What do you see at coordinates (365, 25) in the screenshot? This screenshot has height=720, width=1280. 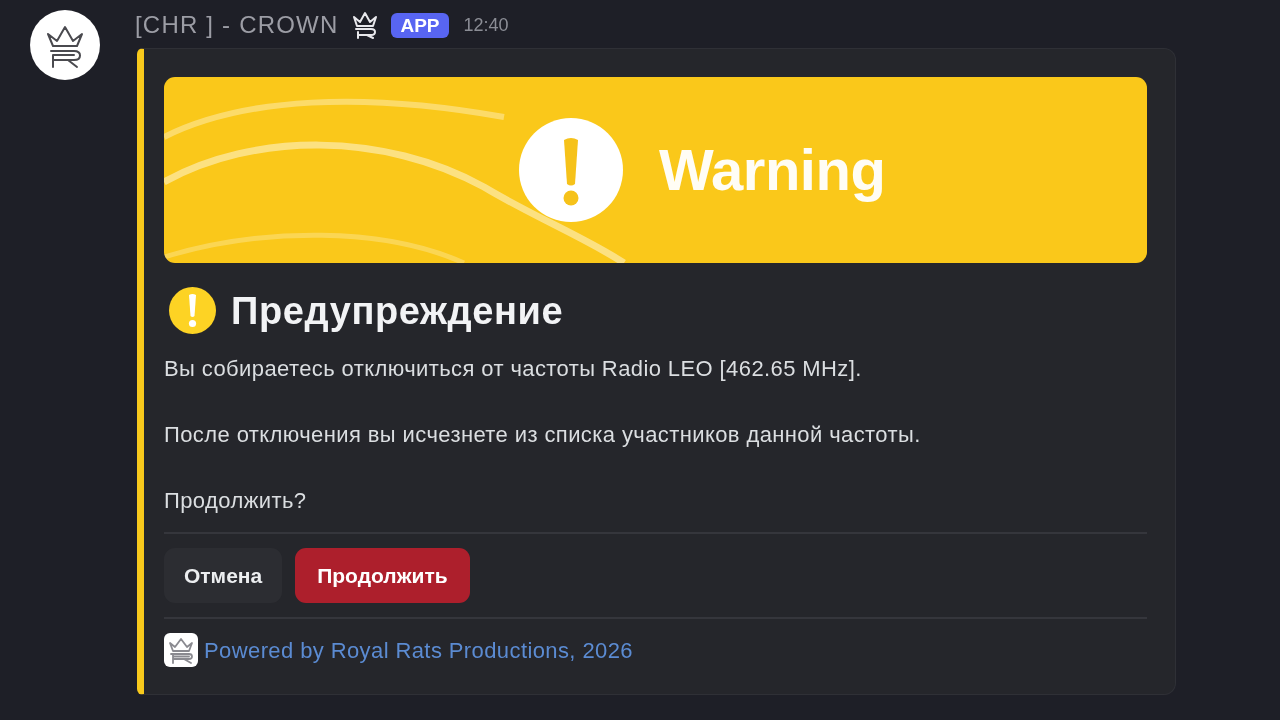 I see `crown-icon` at bounding box center [365, 25].